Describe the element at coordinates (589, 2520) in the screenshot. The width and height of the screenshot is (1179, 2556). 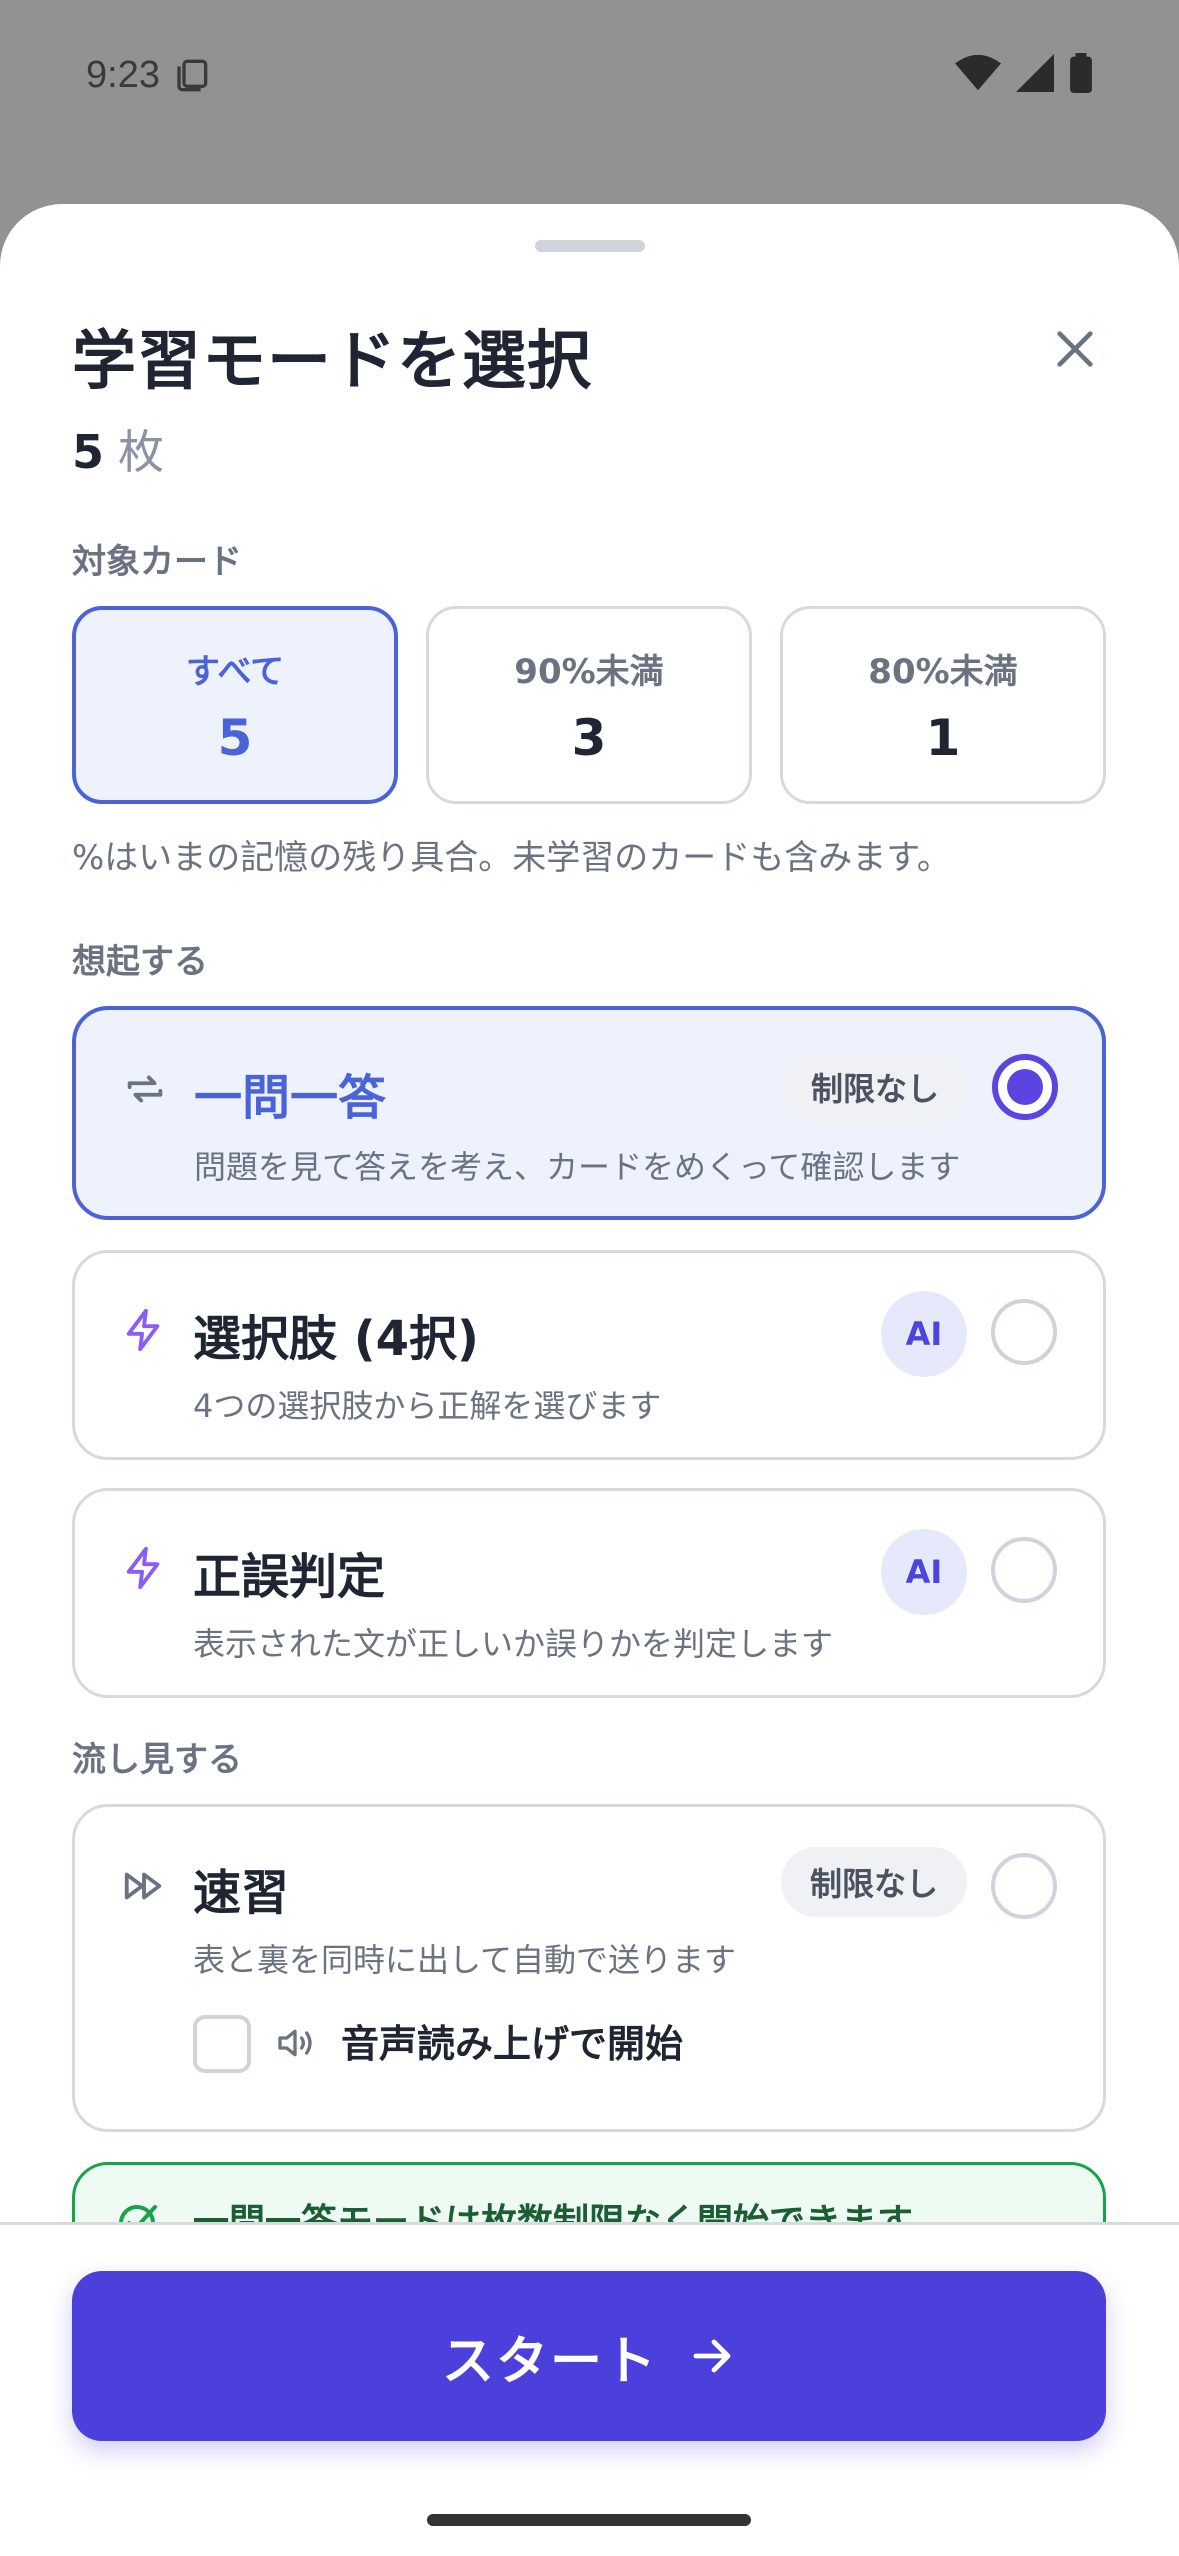
I see `home-indicator` at that location.